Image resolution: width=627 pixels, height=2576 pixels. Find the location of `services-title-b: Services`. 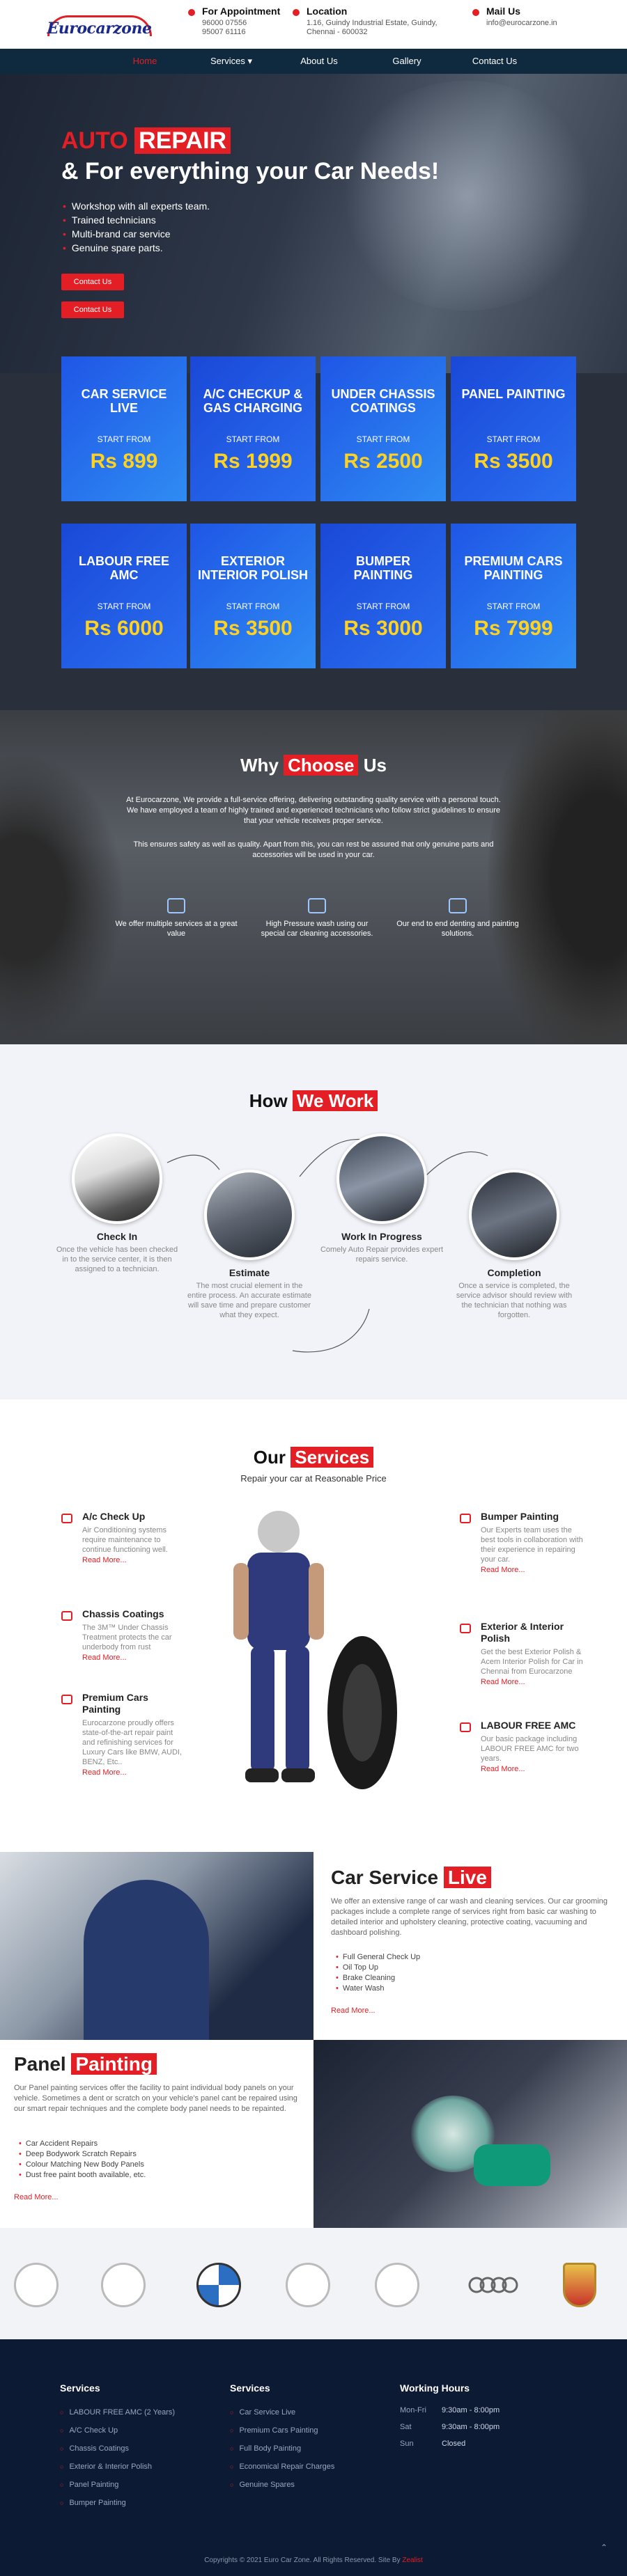

services-title-b: Services is located at coordinates (332, 1457).